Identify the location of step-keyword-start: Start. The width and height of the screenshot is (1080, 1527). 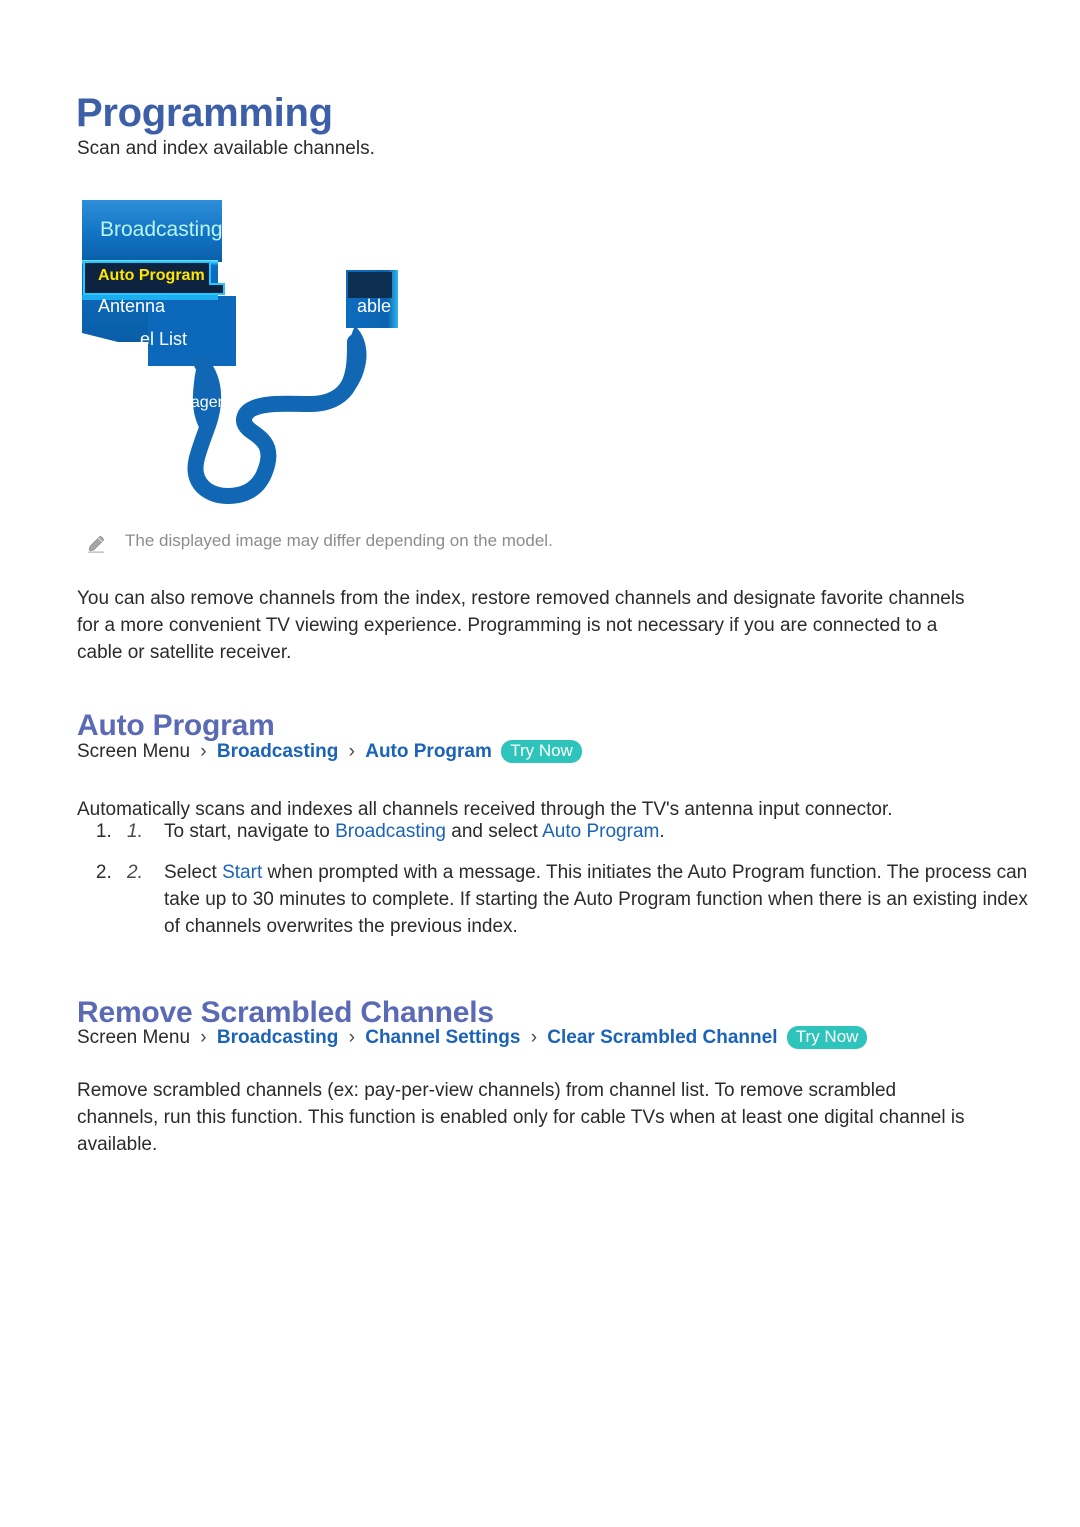
(242, 872).